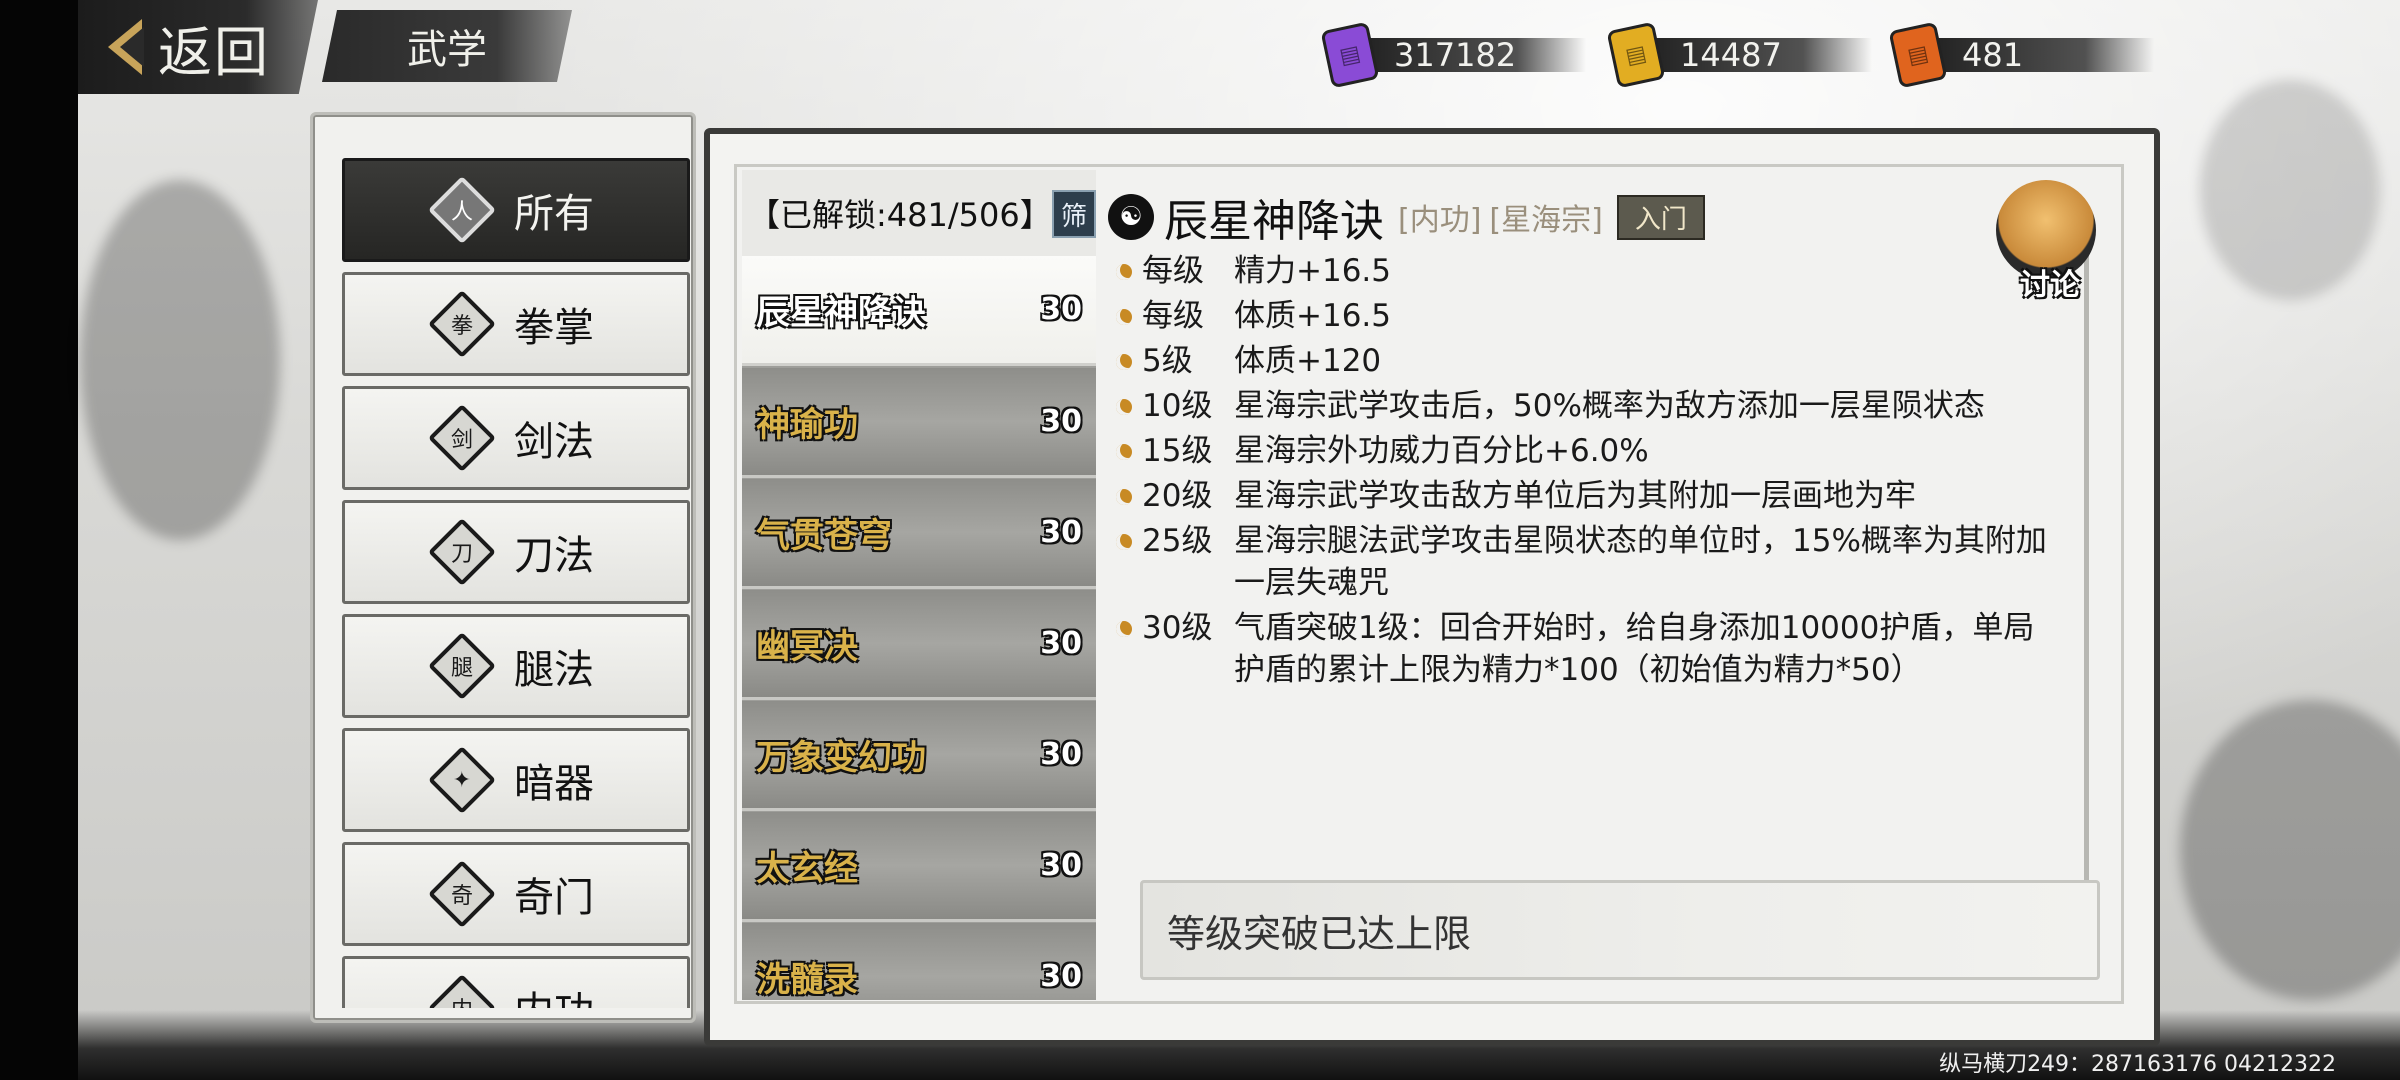 This screenshot has width=2400, height=1080. I want to click on category-inner: 内 内功, so click(516, 982).